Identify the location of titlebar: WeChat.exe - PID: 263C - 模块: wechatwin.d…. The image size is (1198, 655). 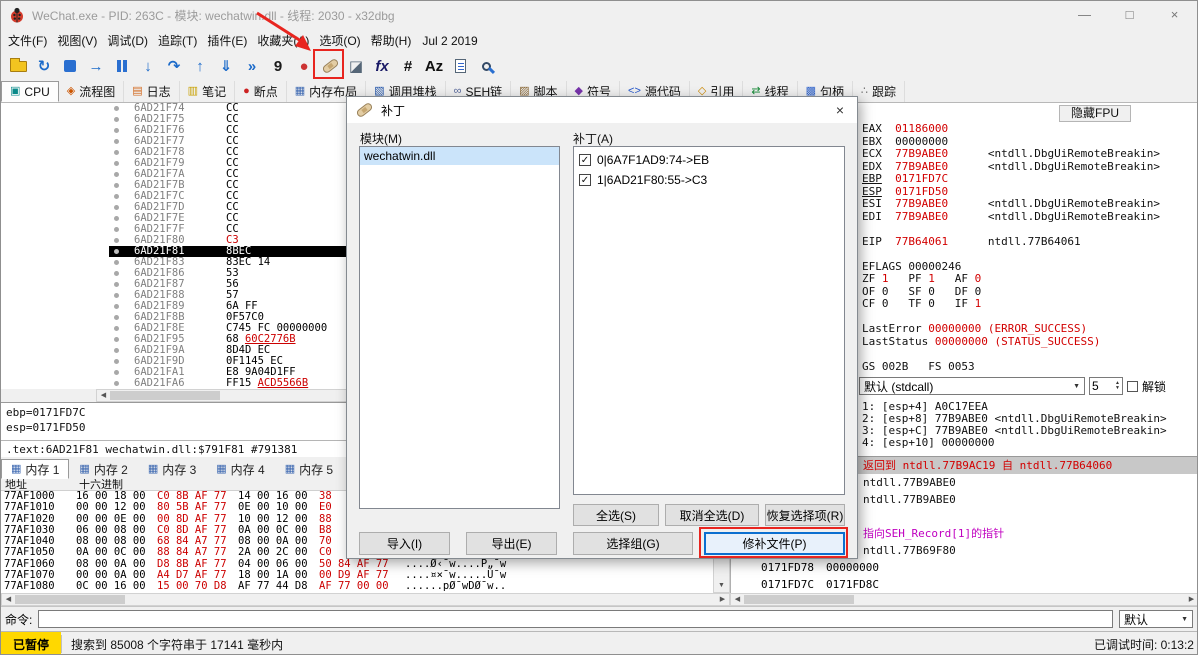
(599, 15).